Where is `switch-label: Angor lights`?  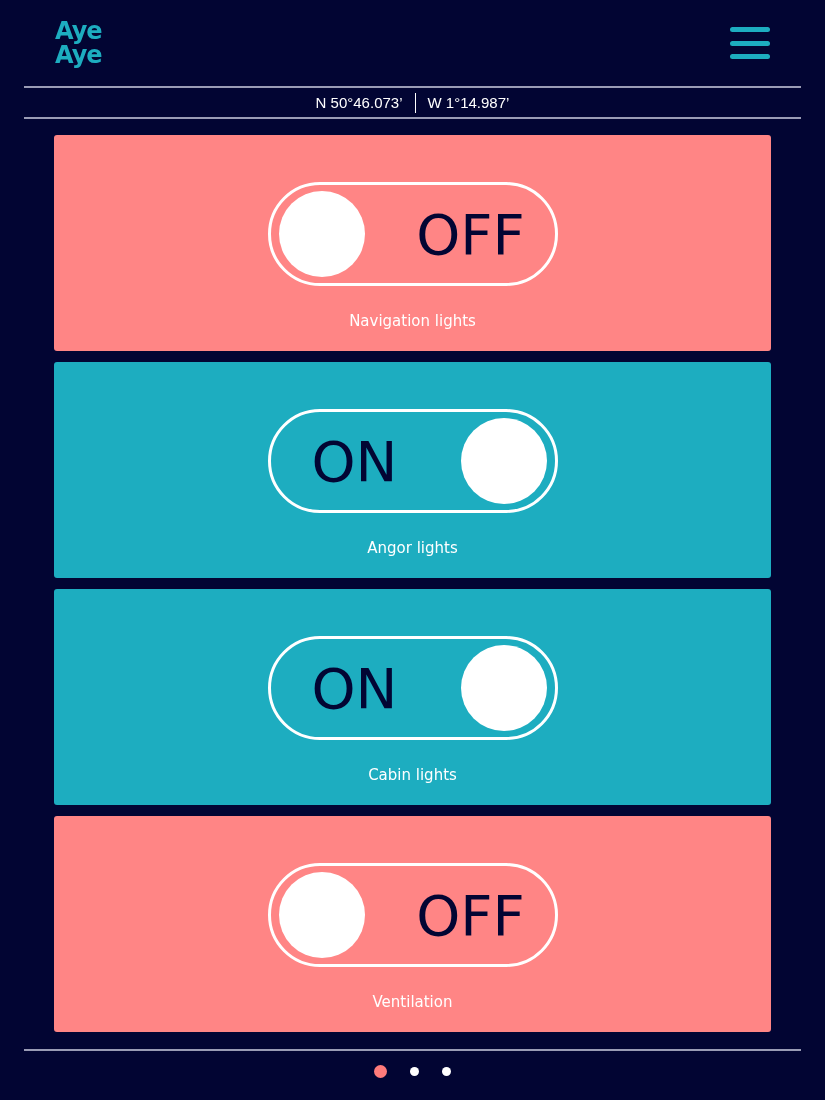
switch-label: Angor lights is located at coordinates (412, 548).